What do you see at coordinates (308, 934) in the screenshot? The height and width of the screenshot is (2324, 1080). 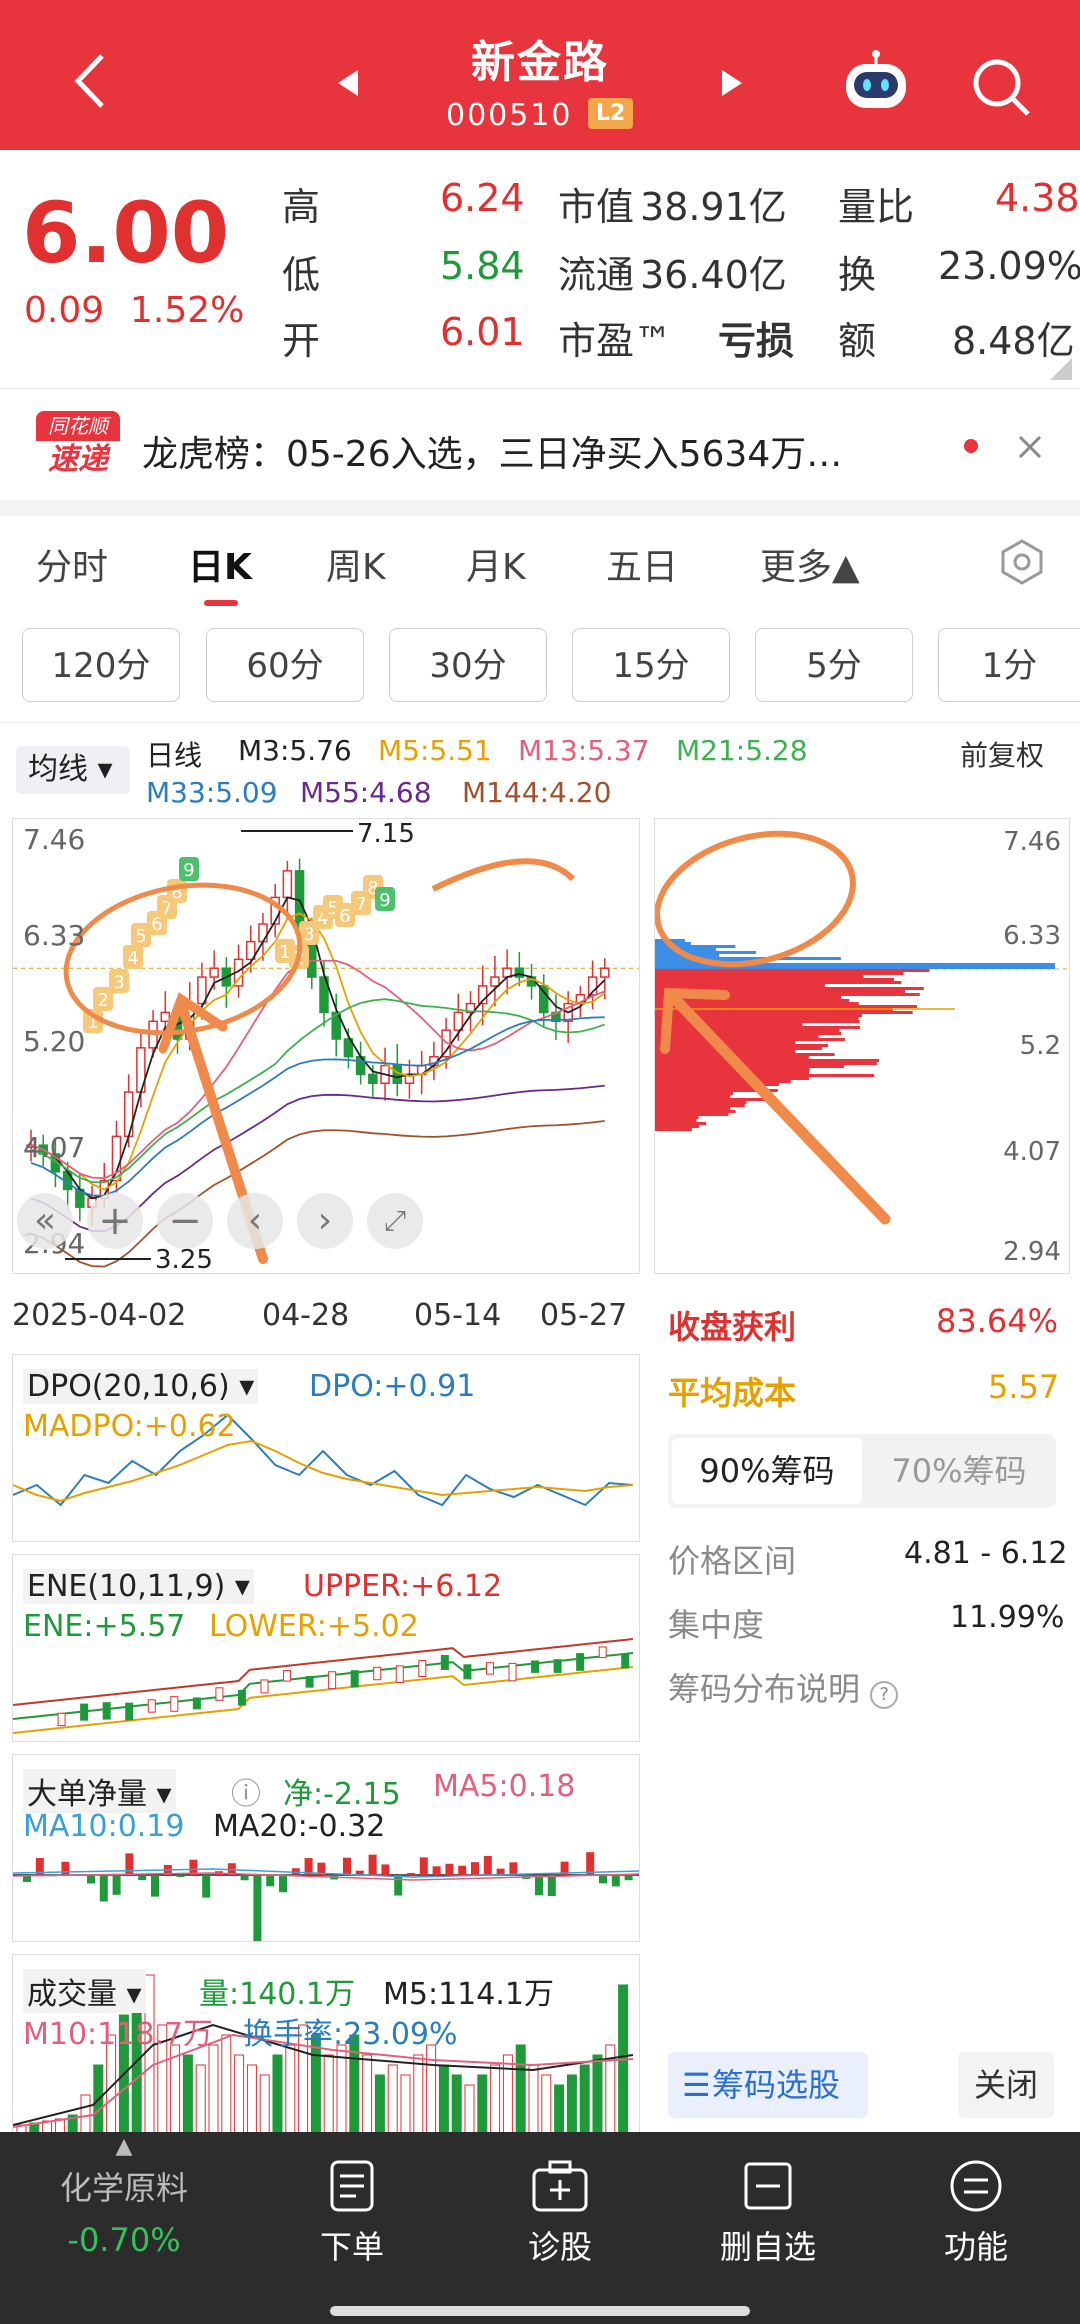 I see `nine-turn-label: 3` at bounding box center [308, 934].